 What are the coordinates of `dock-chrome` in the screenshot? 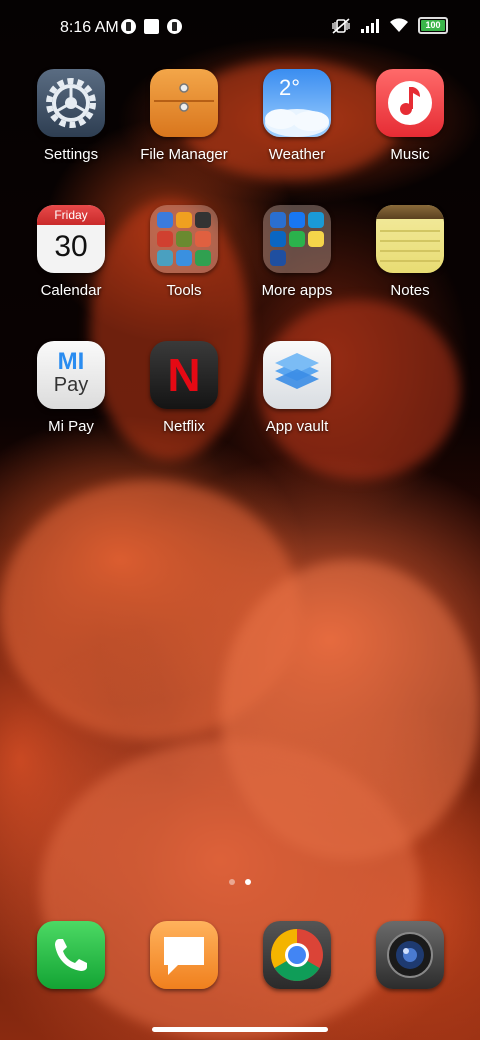 It's located at (297, 955).